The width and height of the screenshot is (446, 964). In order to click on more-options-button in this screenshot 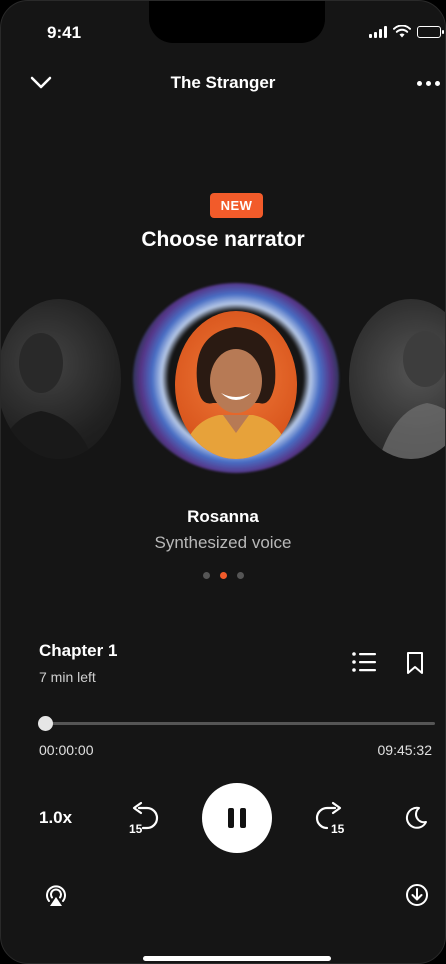, I will do `click(428, 83)`.